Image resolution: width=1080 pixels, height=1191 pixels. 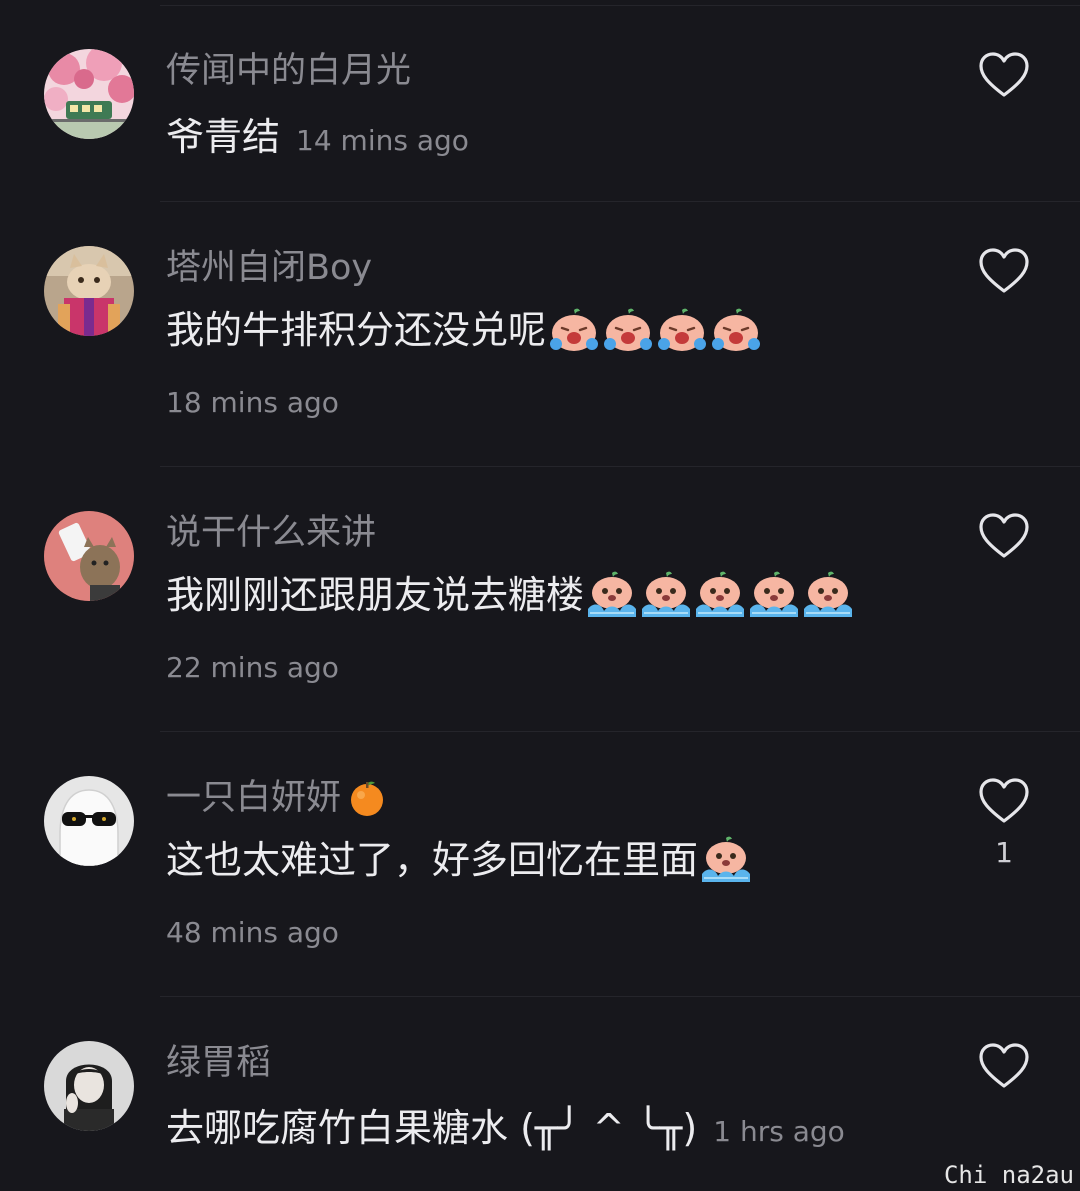 I want to click on comment-text: 爷青结 14 mins ago, so click(x=317, y=137).